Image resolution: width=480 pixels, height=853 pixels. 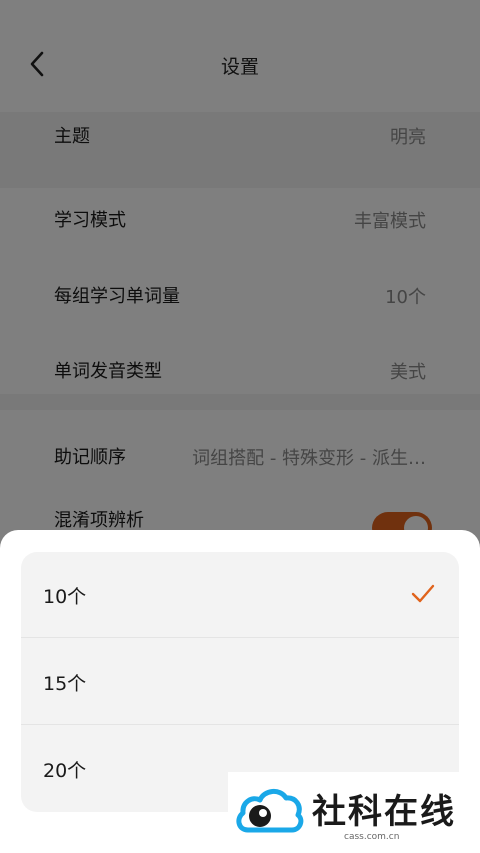 What do you see at coordinates (65, 684) in the screenshot?
I see `option-label: 15个` at bounding box center [65, 684].